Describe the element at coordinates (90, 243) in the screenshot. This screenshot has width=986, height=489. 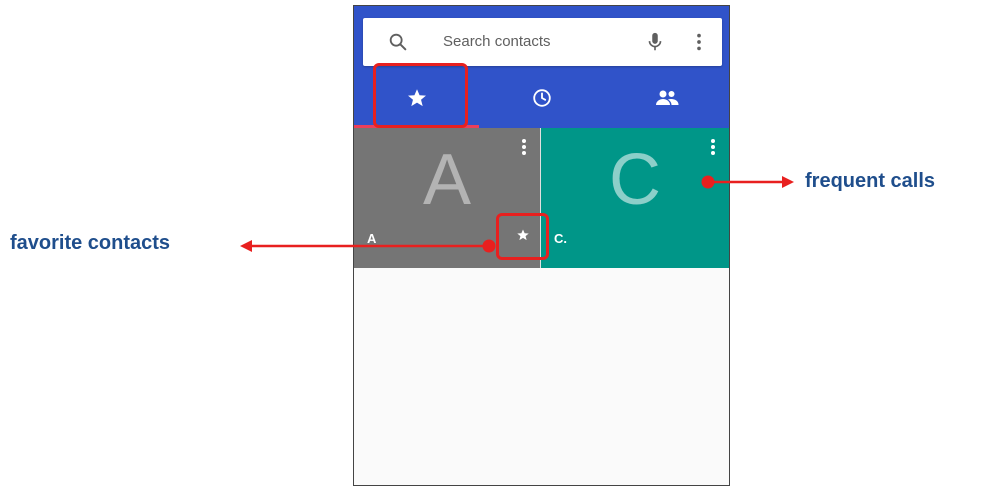
I see `favorite-contacts-label: favorite contacts` at that location.